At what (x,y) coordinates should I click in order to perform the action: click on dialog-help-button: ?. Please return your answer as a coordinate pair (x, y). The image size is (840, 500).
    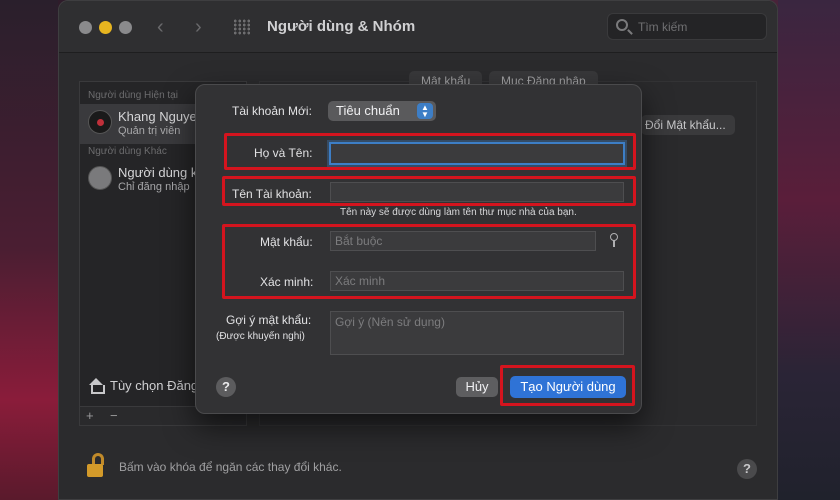
    Looking at the image, I should click on (226, 387).